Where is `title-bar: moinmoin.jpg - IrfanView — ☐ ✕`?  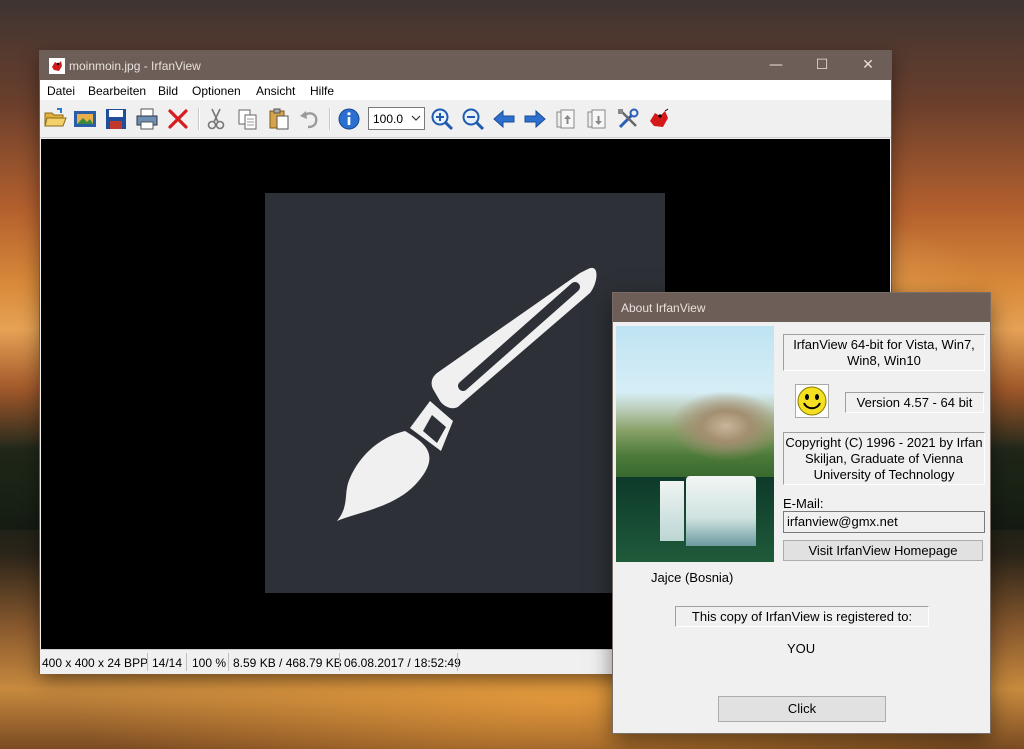
title-bar: moinmoin.jpg - IrfanView — ☐ ✕ is located at coordinates (465, 65).